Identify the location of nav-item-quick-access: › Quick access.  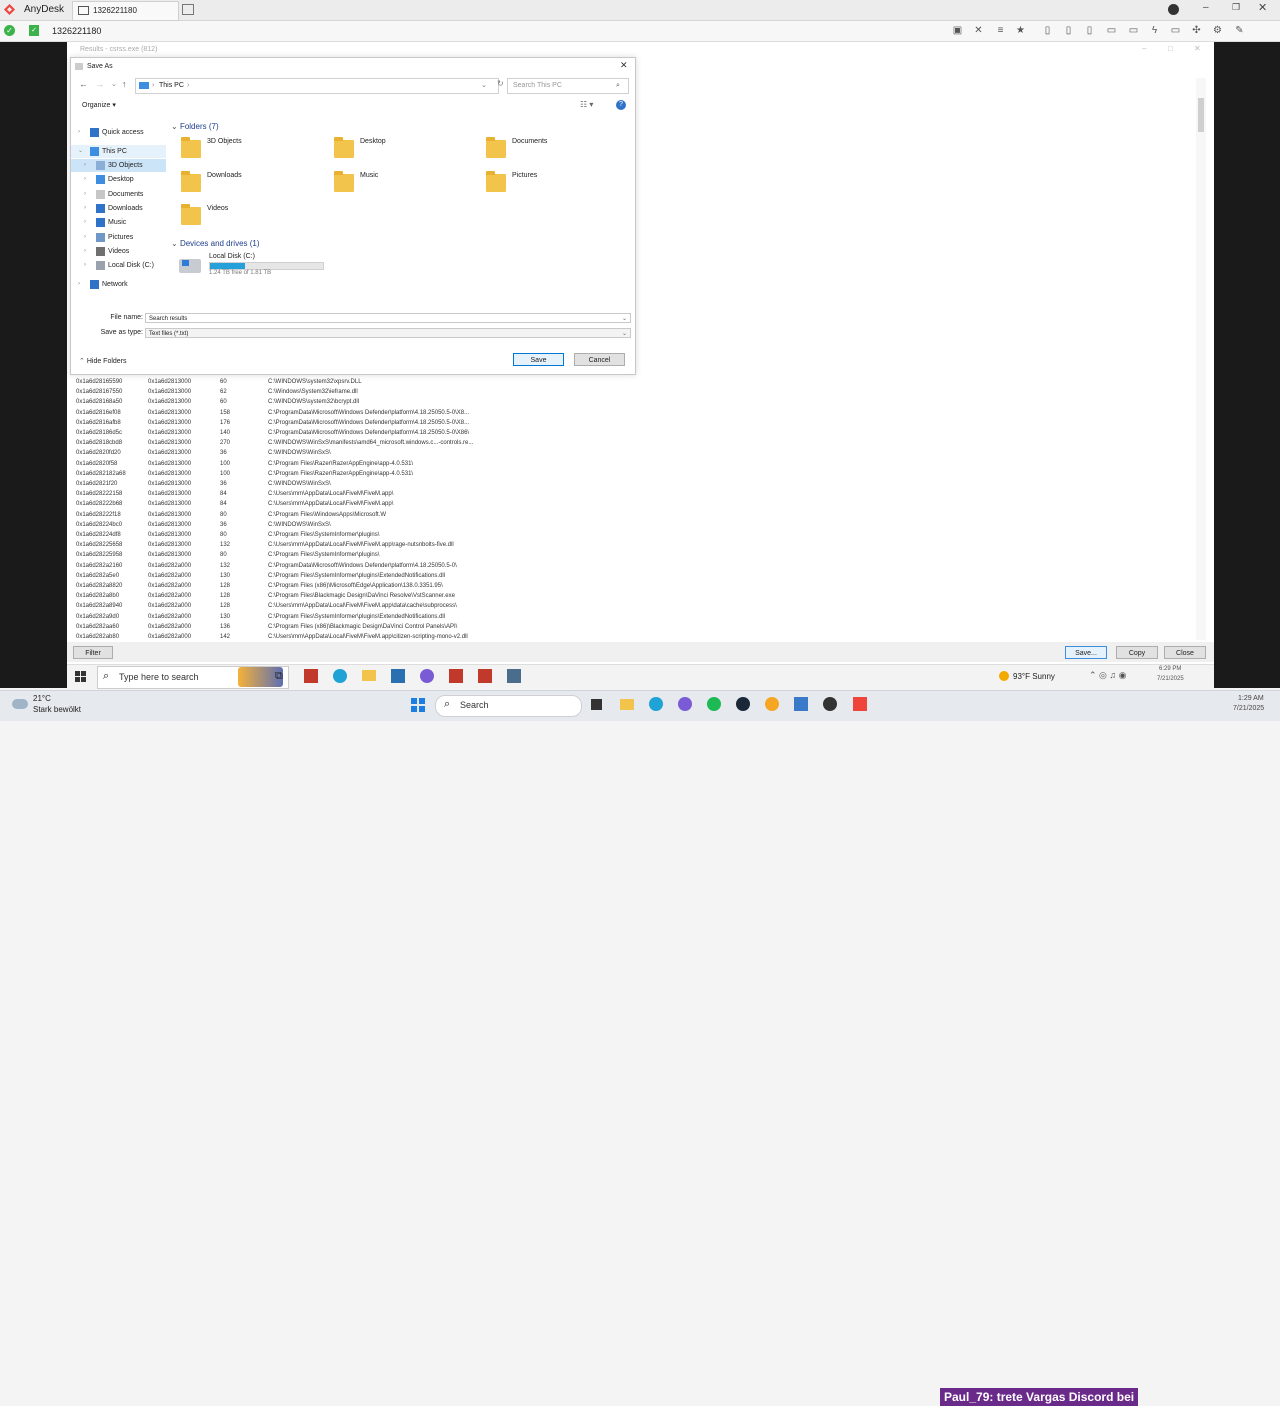
(118, 132).